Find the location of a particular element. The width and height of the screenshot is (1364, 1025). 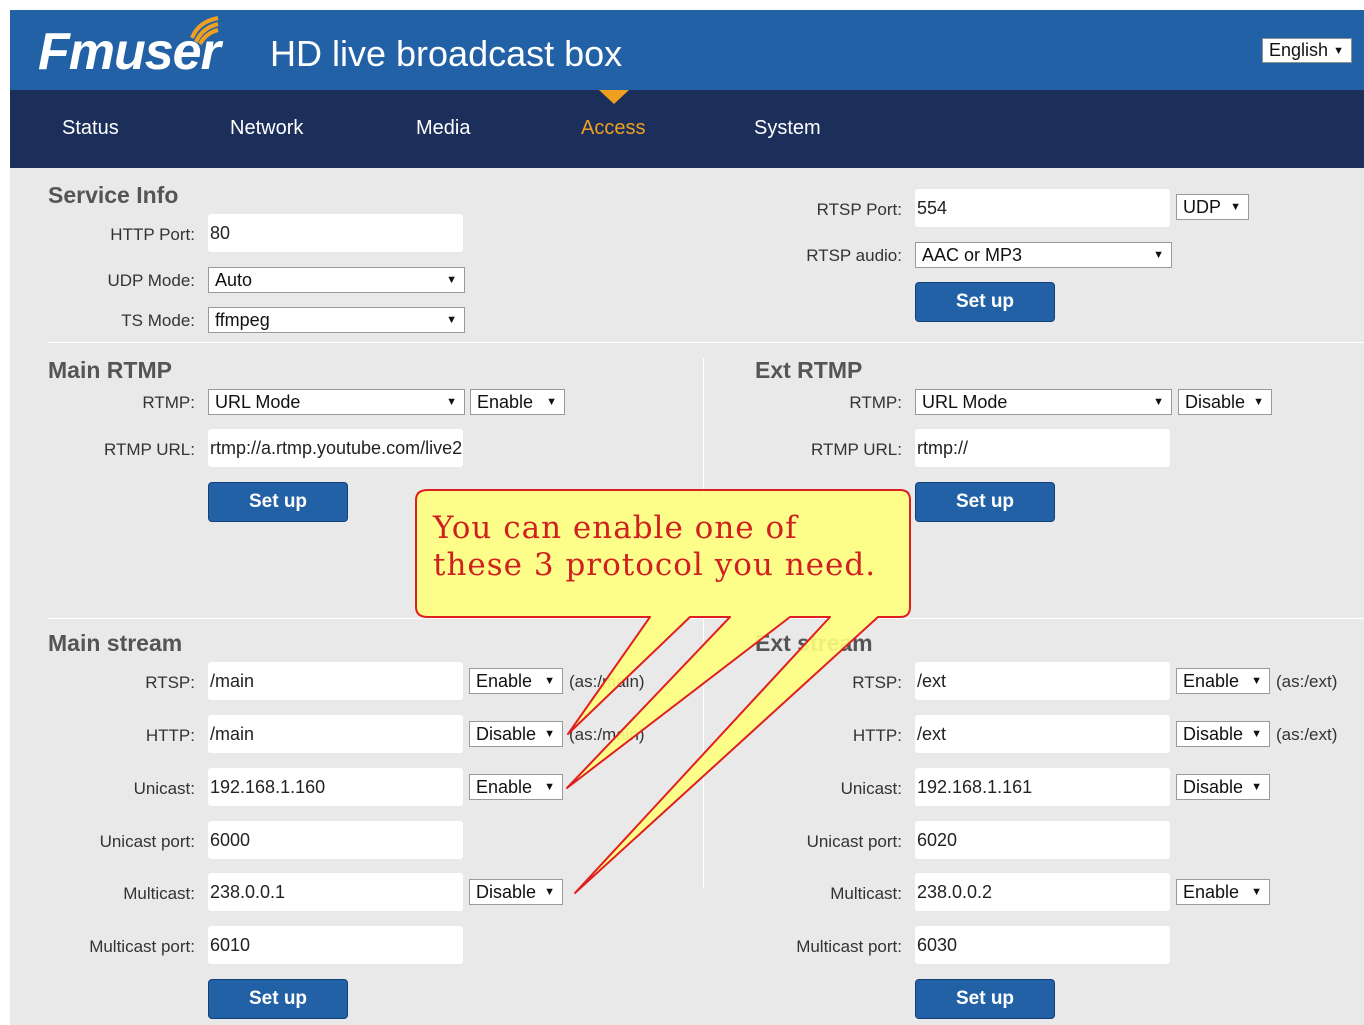

callout-line-1: You can enable one of is located at coordinates (615, 528).